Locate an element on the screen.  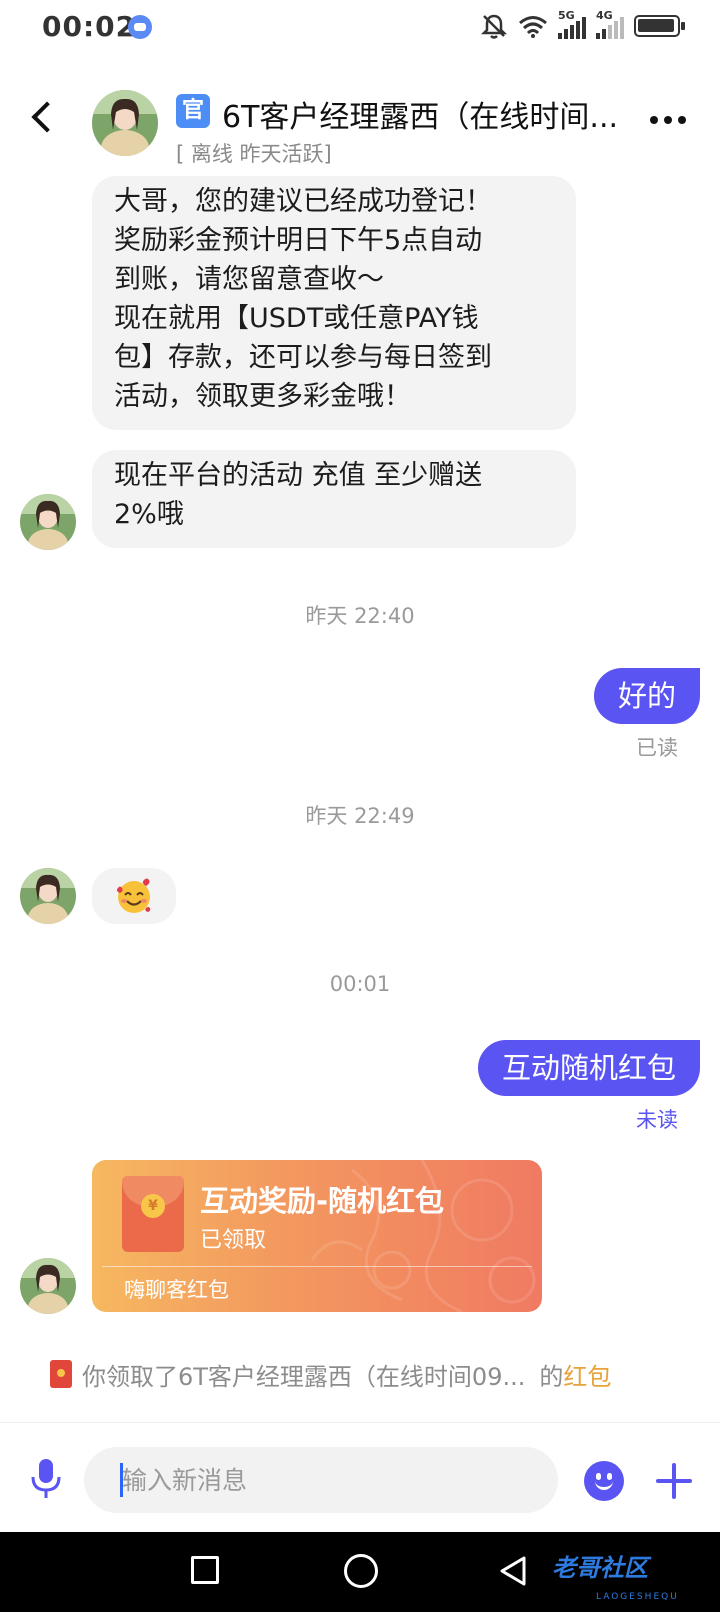
back-button is located at coordinates (52, 118).